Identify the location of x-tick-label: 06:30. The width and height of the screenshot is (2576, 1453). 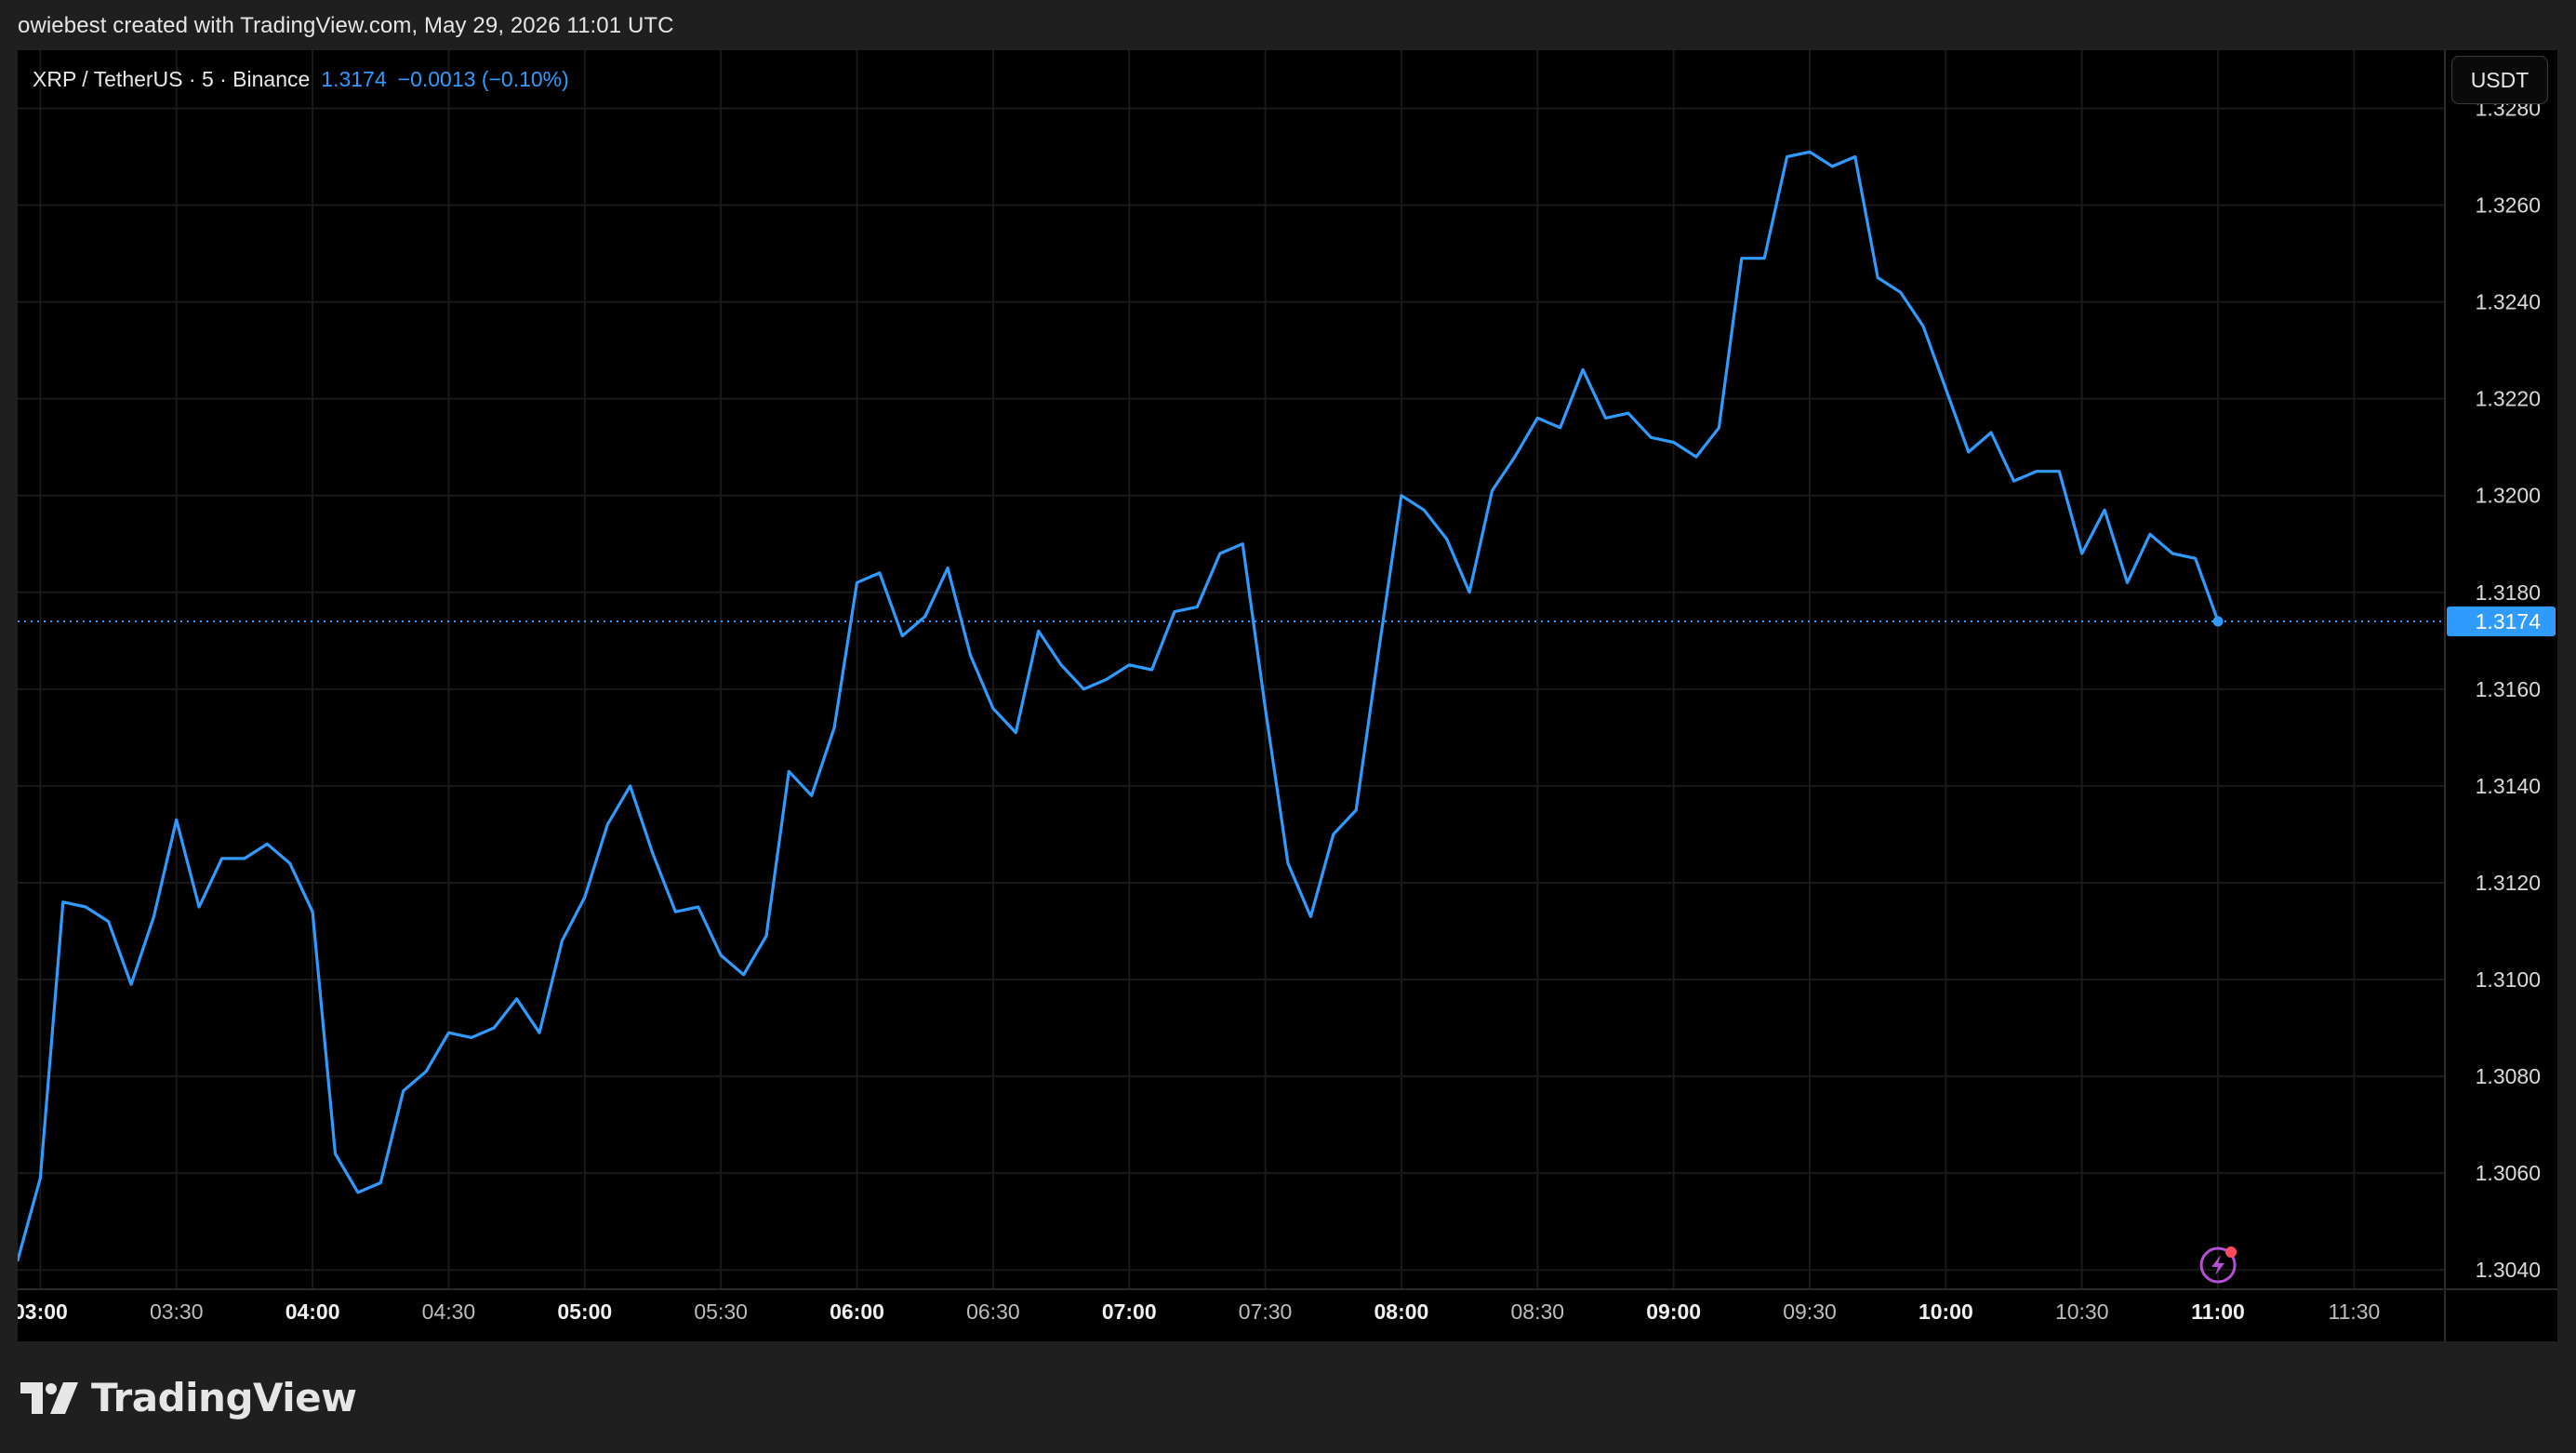
(993, 1312).